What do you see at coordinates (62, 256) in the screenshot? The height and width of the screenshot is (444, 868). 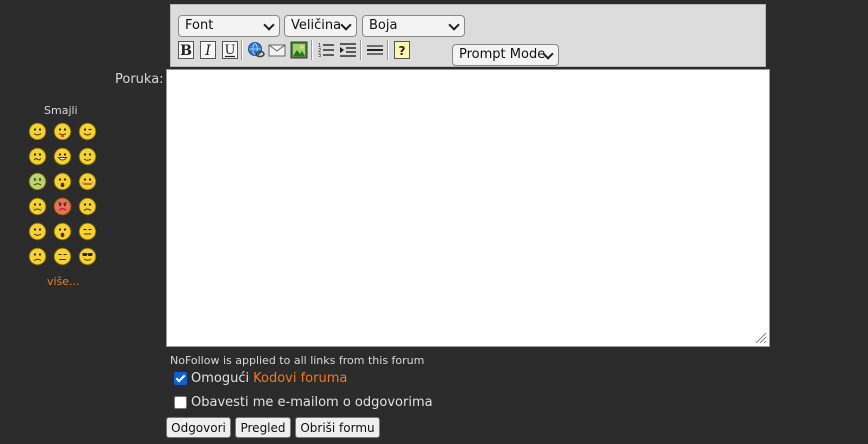 I see `smiley-neutral-icon` at bounding box center [62, 256].